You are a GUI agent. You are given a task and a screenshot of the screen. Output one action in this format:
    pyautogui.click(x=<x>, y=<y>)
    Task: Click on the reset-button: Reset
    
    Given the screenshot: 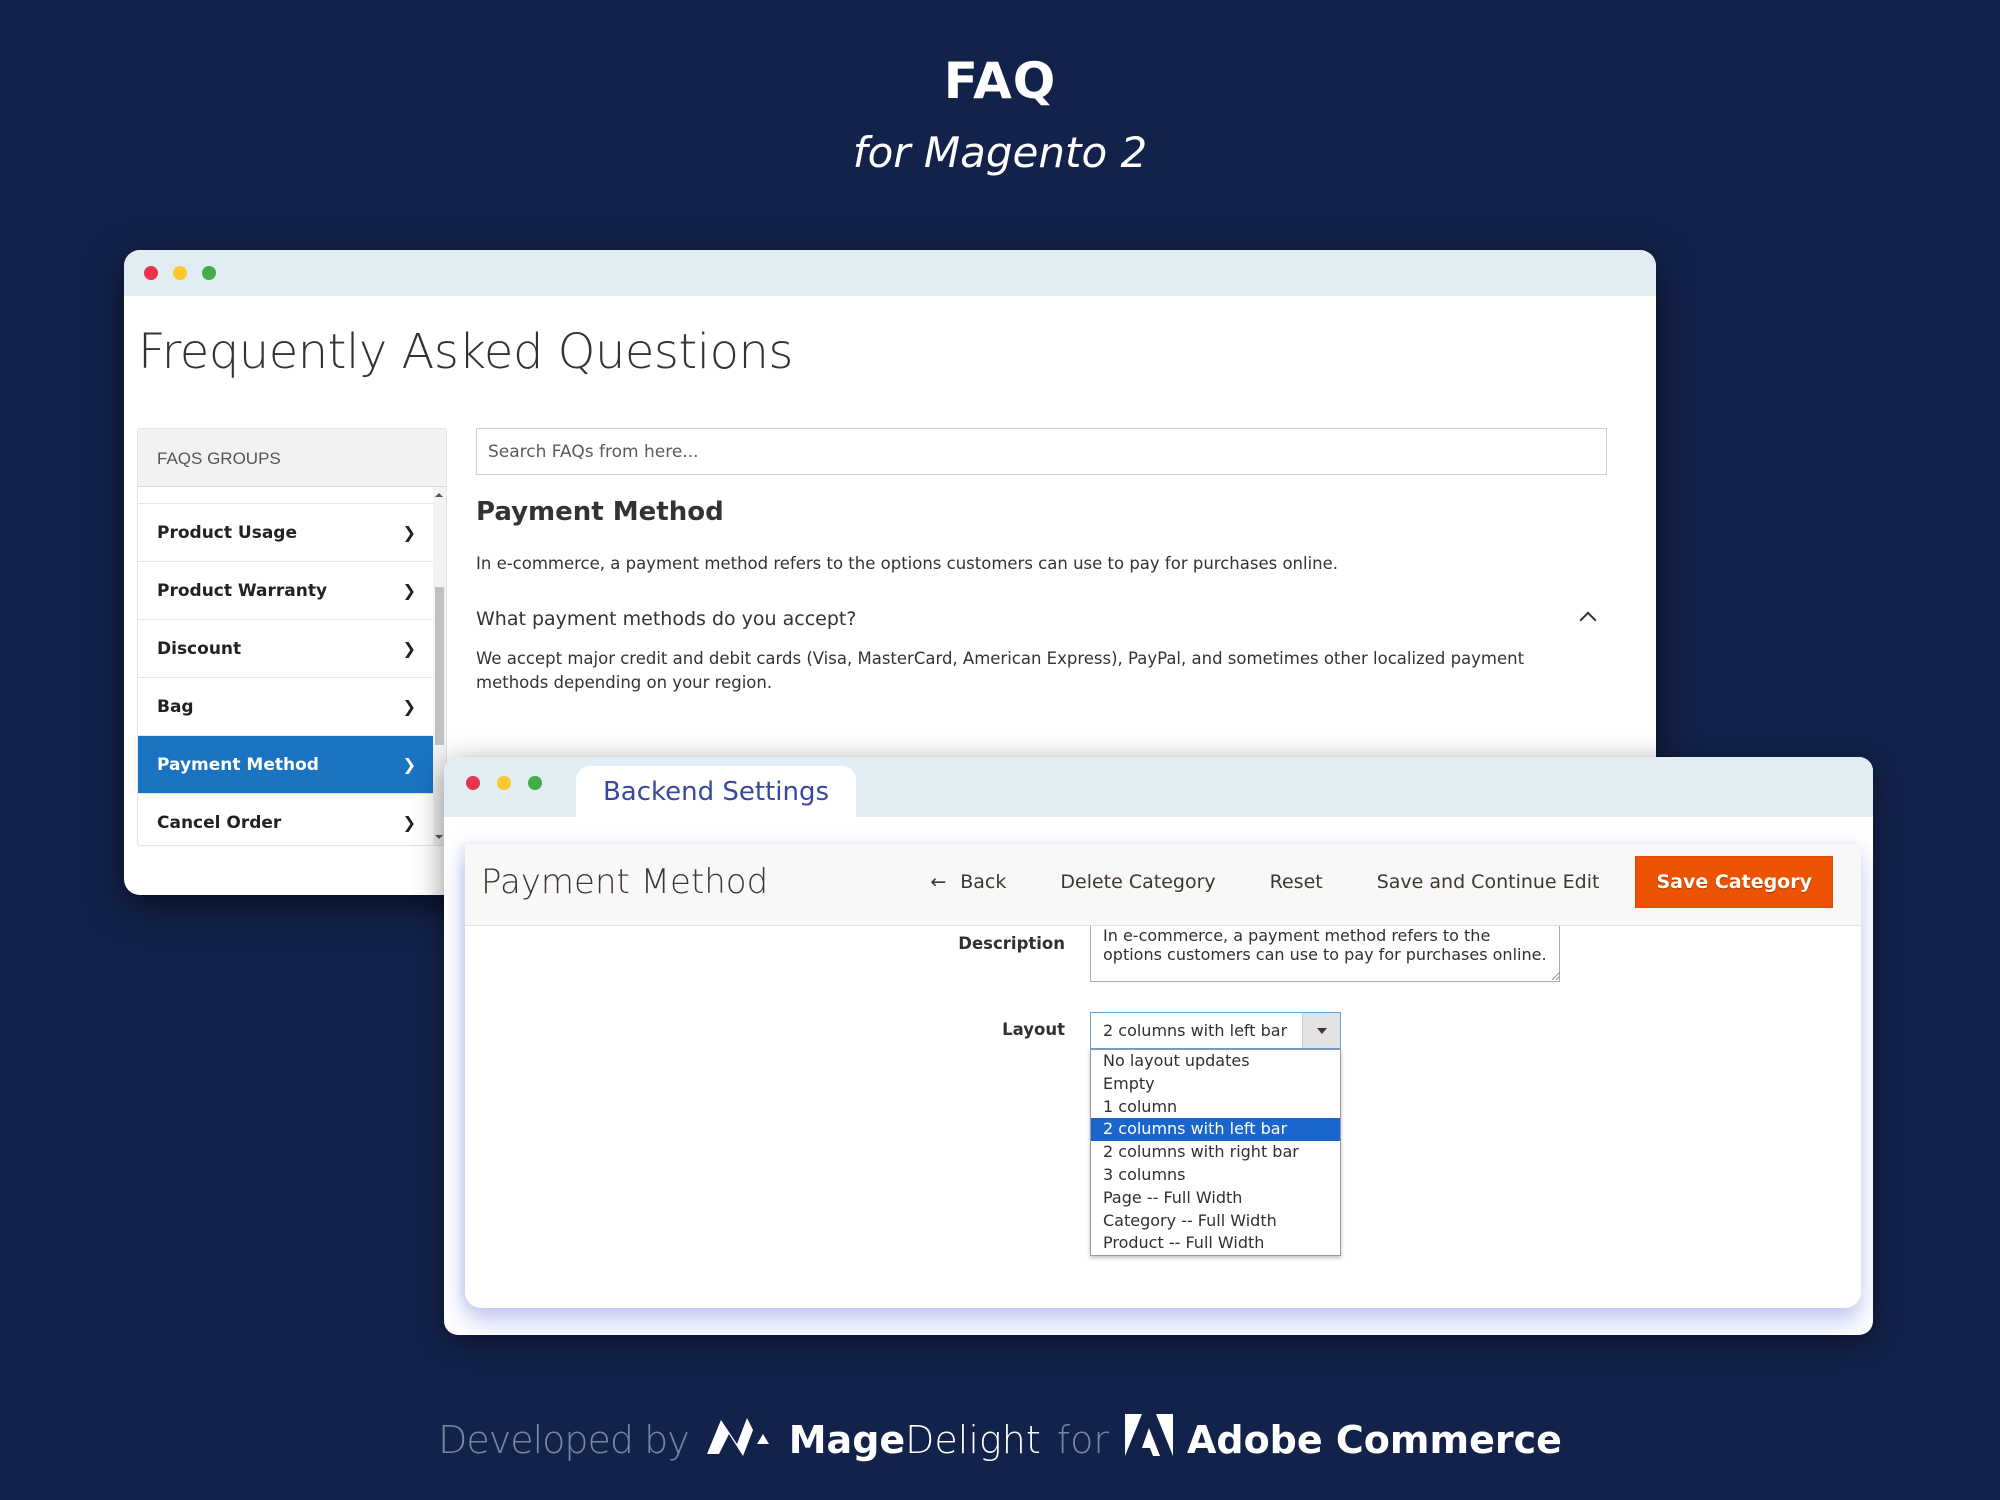 What is the action you would take?
    pyautogui.click(x=1296, y=882)
    